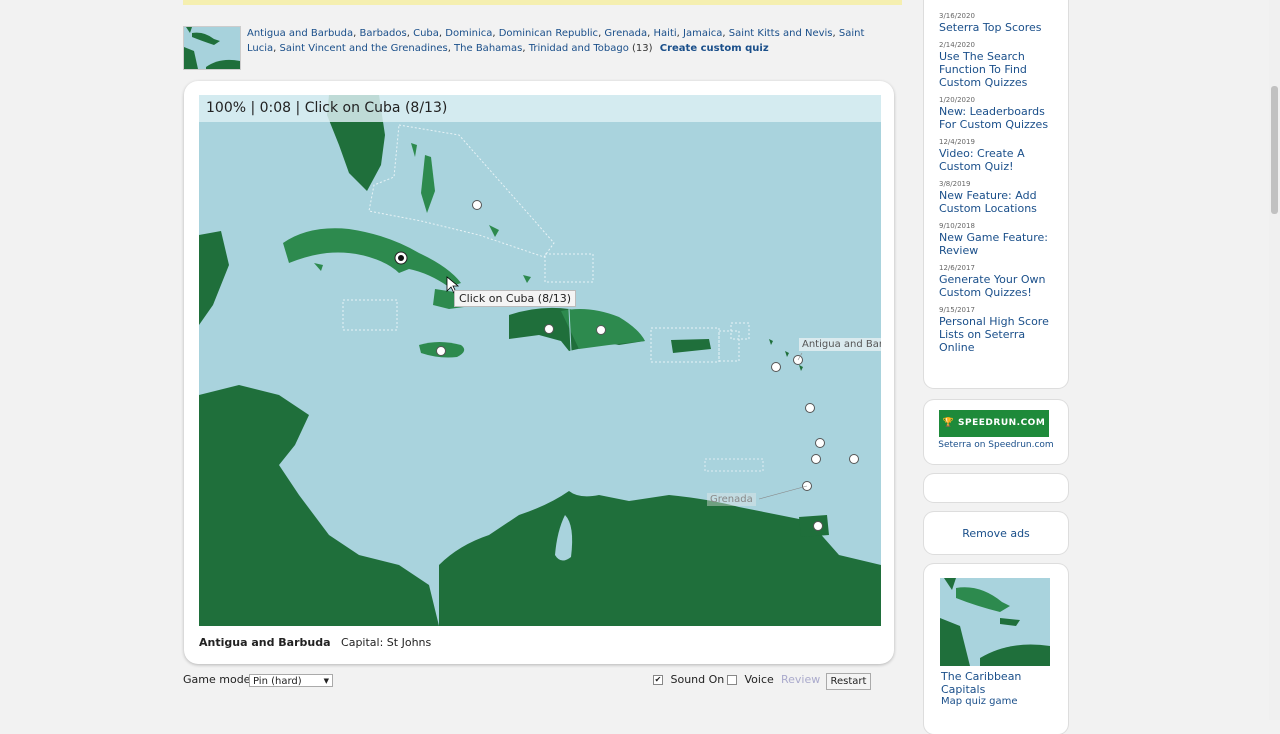 The image size is (1280, 734). I want to click on related-quiz-subtitle: Map quiz game, so click(979, 701).